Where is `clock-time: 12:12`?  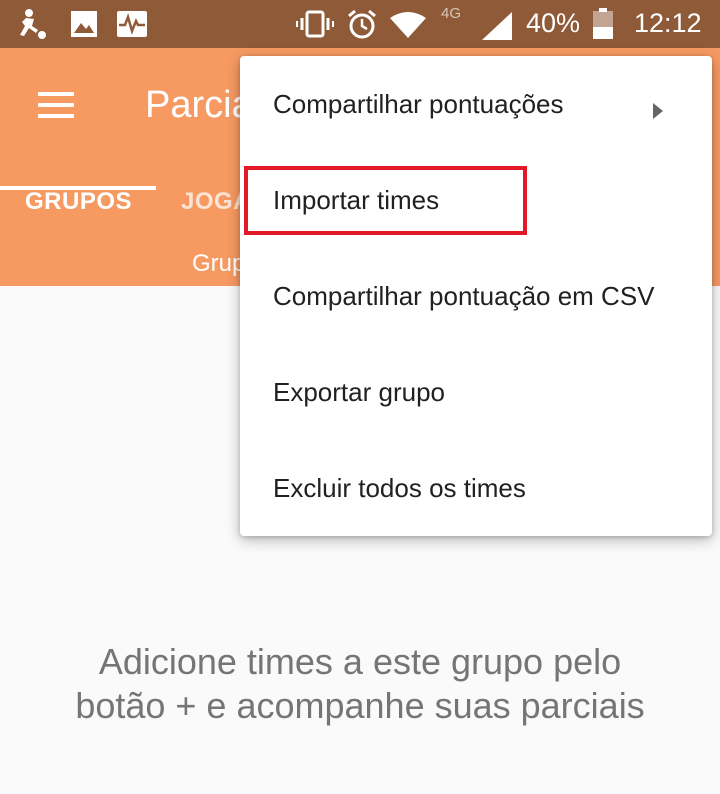 clock-time: 12:12 is located at coordinates (668, 23).